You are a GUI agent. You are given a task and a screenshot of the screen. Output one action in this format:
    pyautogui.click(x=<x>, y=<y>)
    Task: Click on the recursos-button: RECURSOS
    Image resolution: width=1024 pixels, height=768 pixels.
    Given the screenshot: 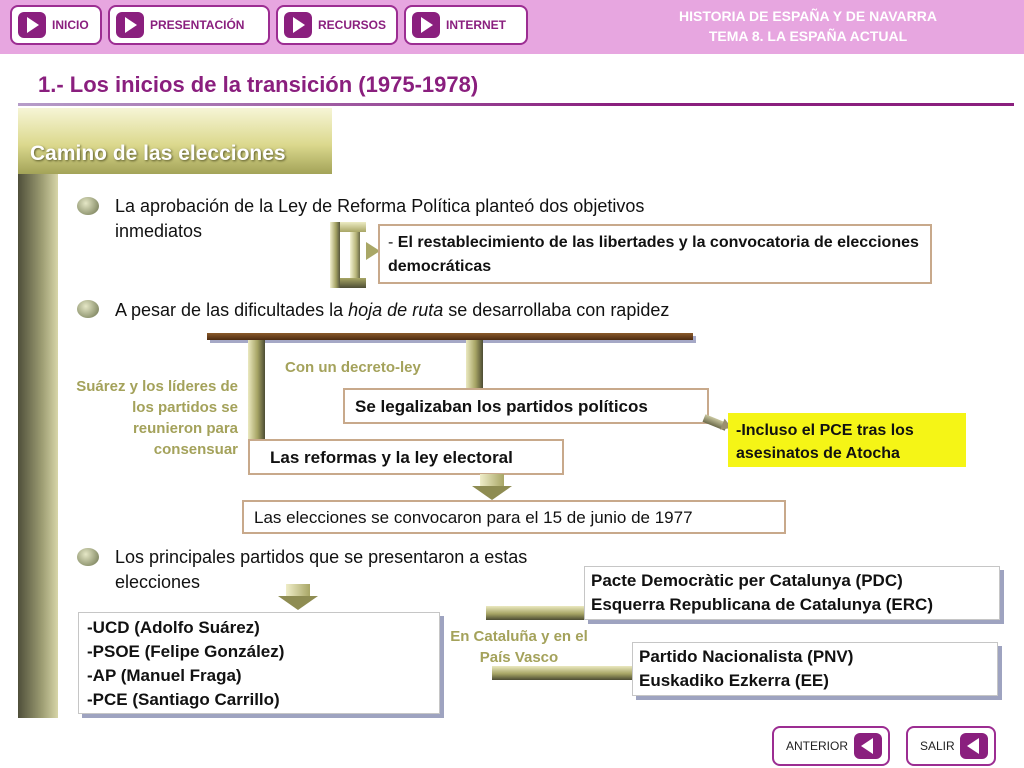 What is the action you would take?
    pyautogui.click(x=337, y=25)
    